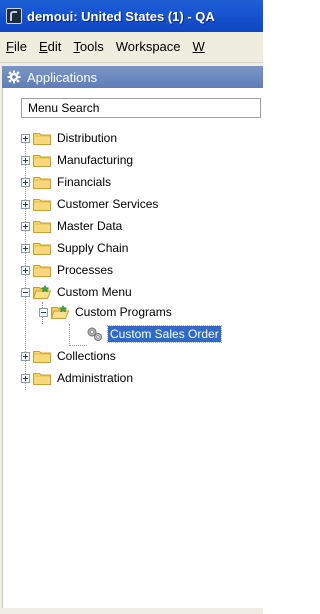 Image resolution: width=320 pixels, height=614 pixels. Describe the element at coordinates (85, 270) in the screenshot. I see `tree-item-label: Processes` at that location.